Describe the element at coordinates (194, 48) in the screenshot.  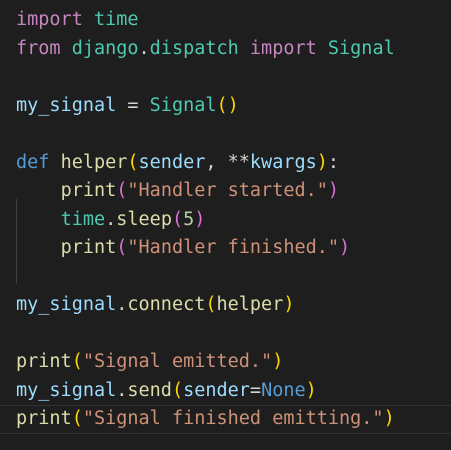
I see `token-class: dispatch` at that location.